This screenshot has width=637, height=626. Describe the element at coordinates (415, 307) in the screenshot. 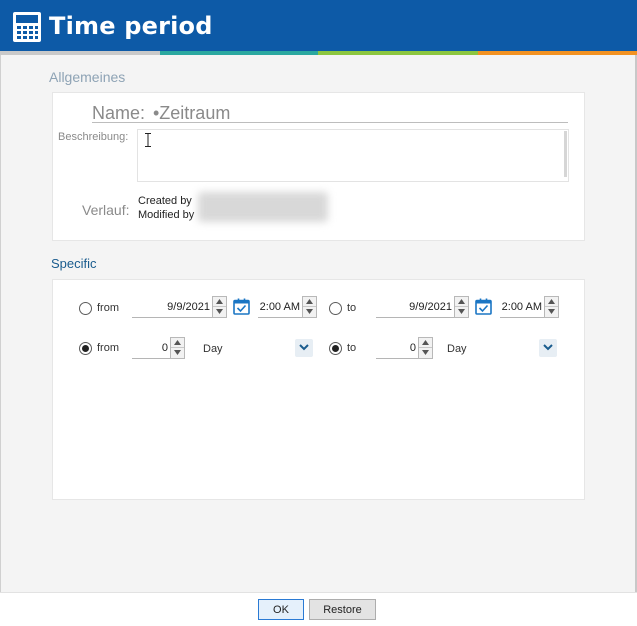

I see `to-date-input: 9/9/2021` at that location.